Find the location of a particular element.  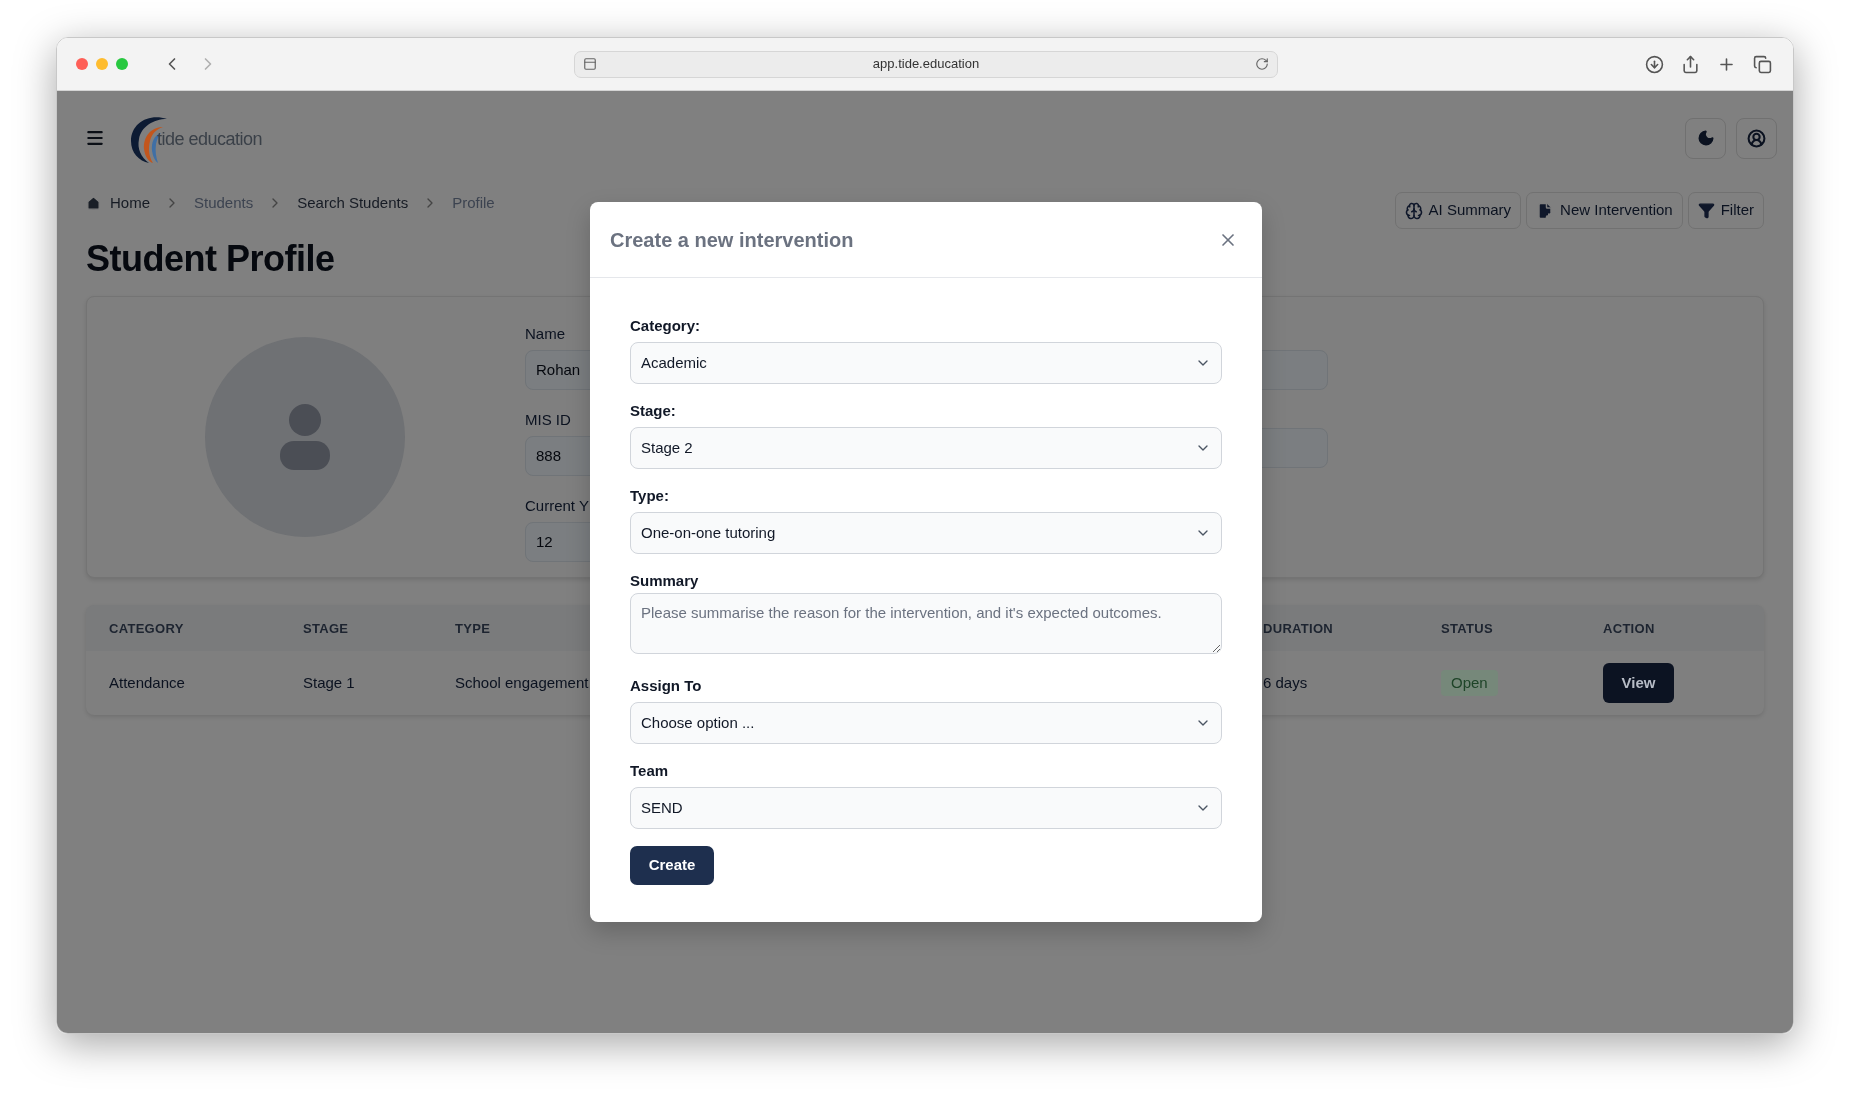

brand-name: tide education is located at coordinates (210, 139).